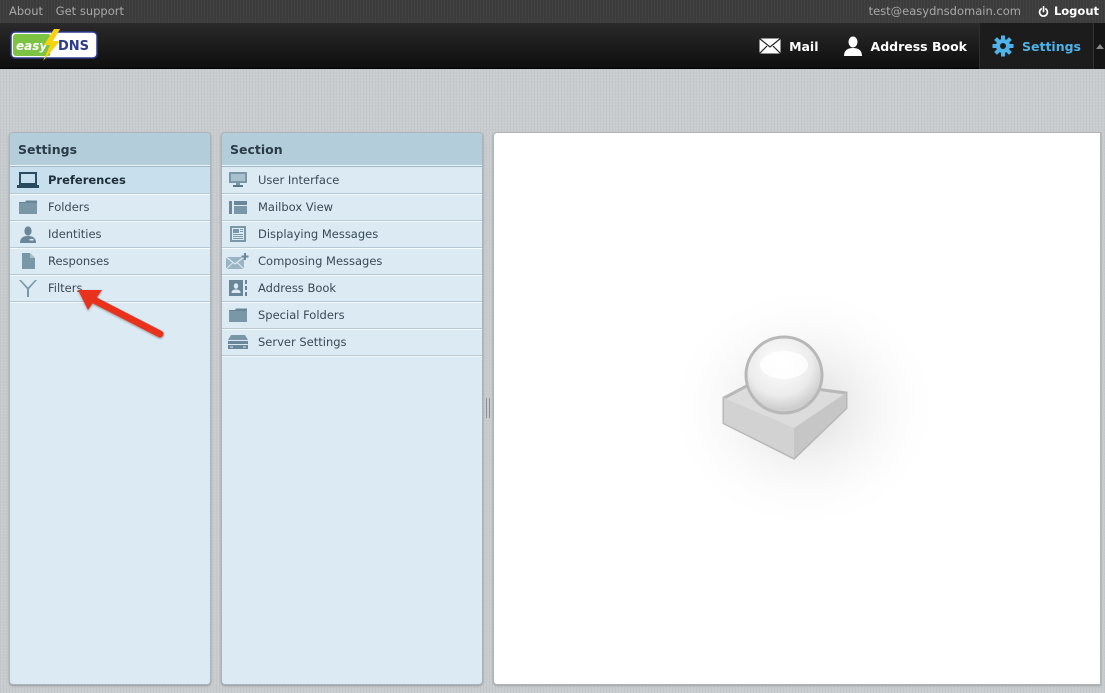  I want to click on settings-item-label: Filters, so click(65, 288).